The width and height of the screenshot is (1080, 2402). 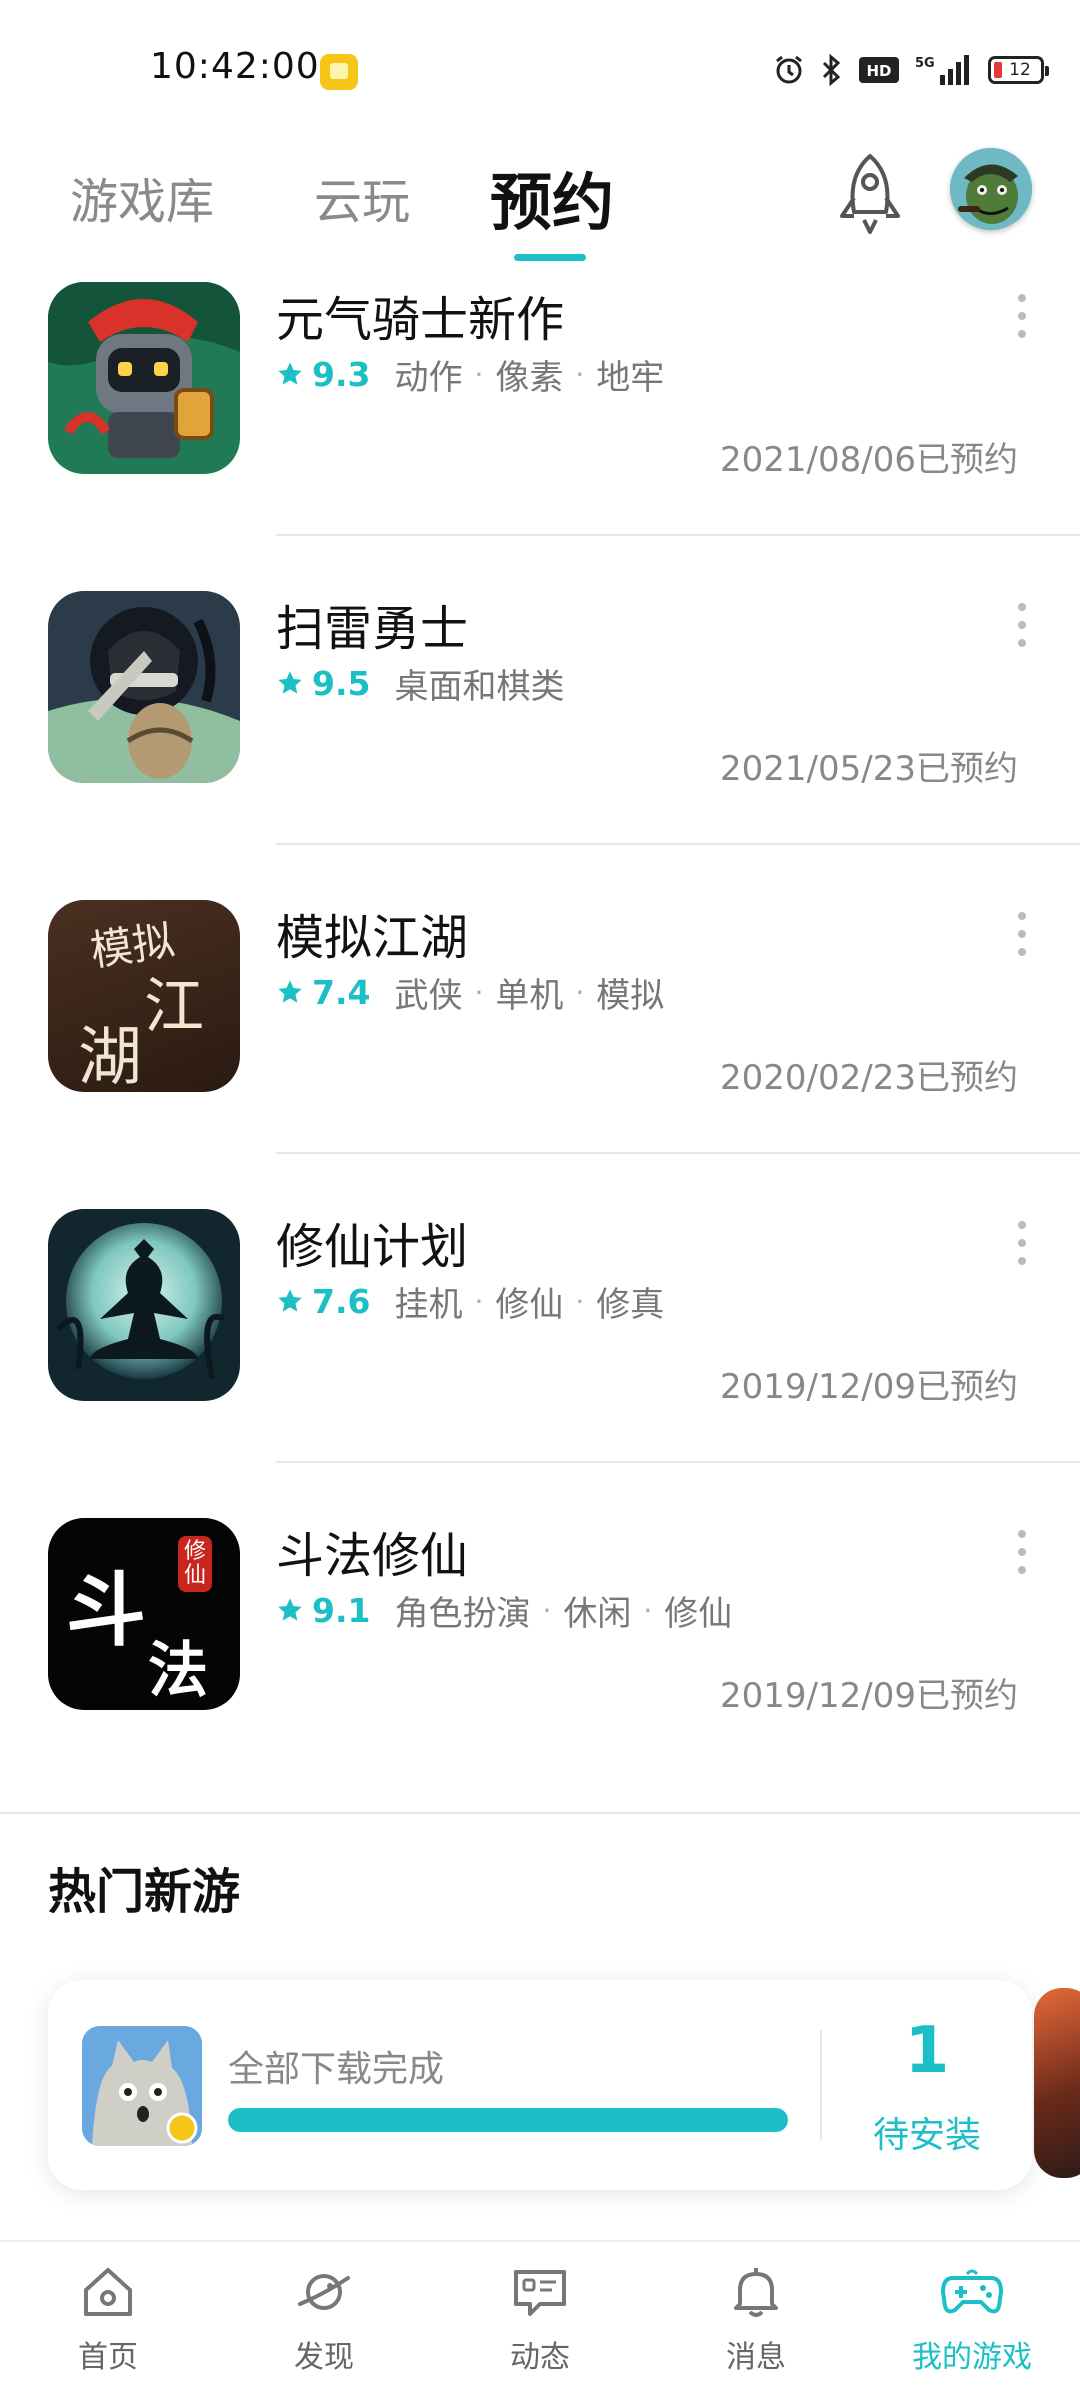 I want to click on list-item: 扫雷勇士 9.5 桌面和棋类 2021/05/23已预约, so click(x=540, y=735).